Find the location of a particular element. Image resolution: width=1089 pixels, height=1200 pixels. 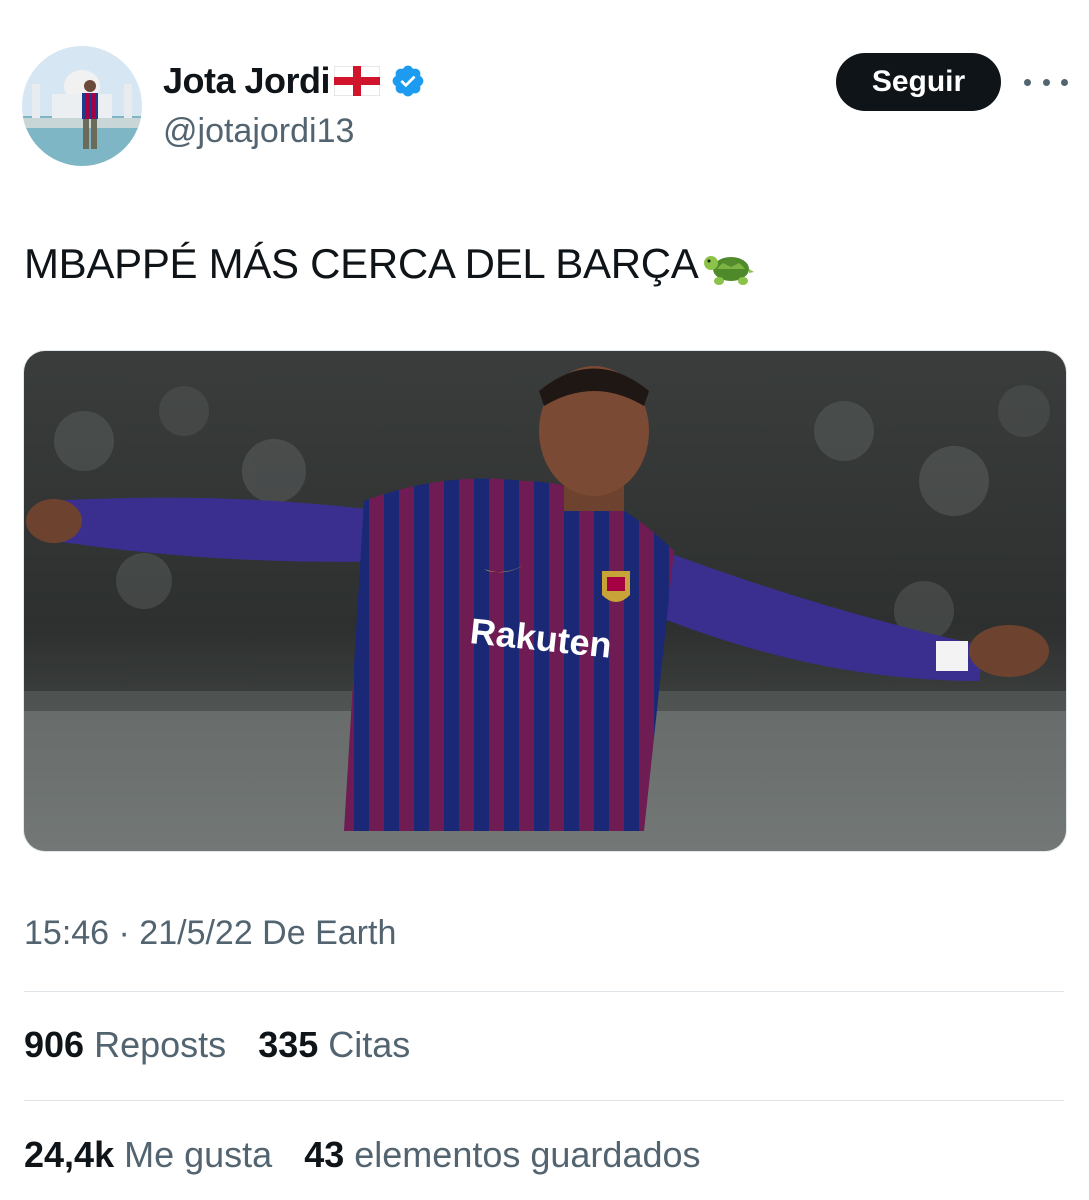

tweet-text-row: MBAPPÉ MÁS CERCA DEL BARÇA is located at coordinates (389, 264).